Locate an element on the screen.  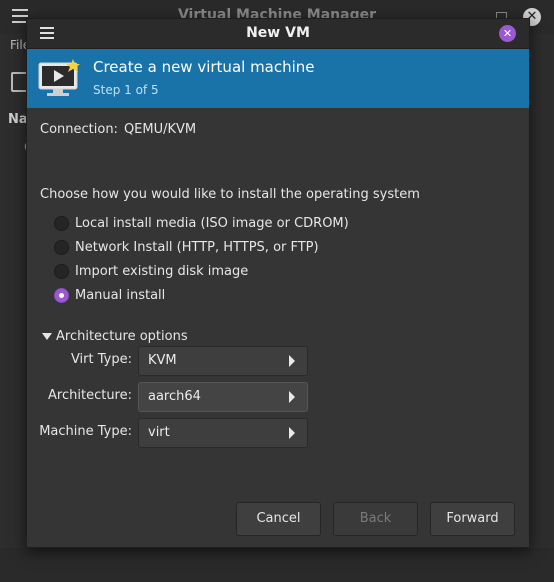
dialog-close-icon: ✕ is located at coordinates (507, 33).